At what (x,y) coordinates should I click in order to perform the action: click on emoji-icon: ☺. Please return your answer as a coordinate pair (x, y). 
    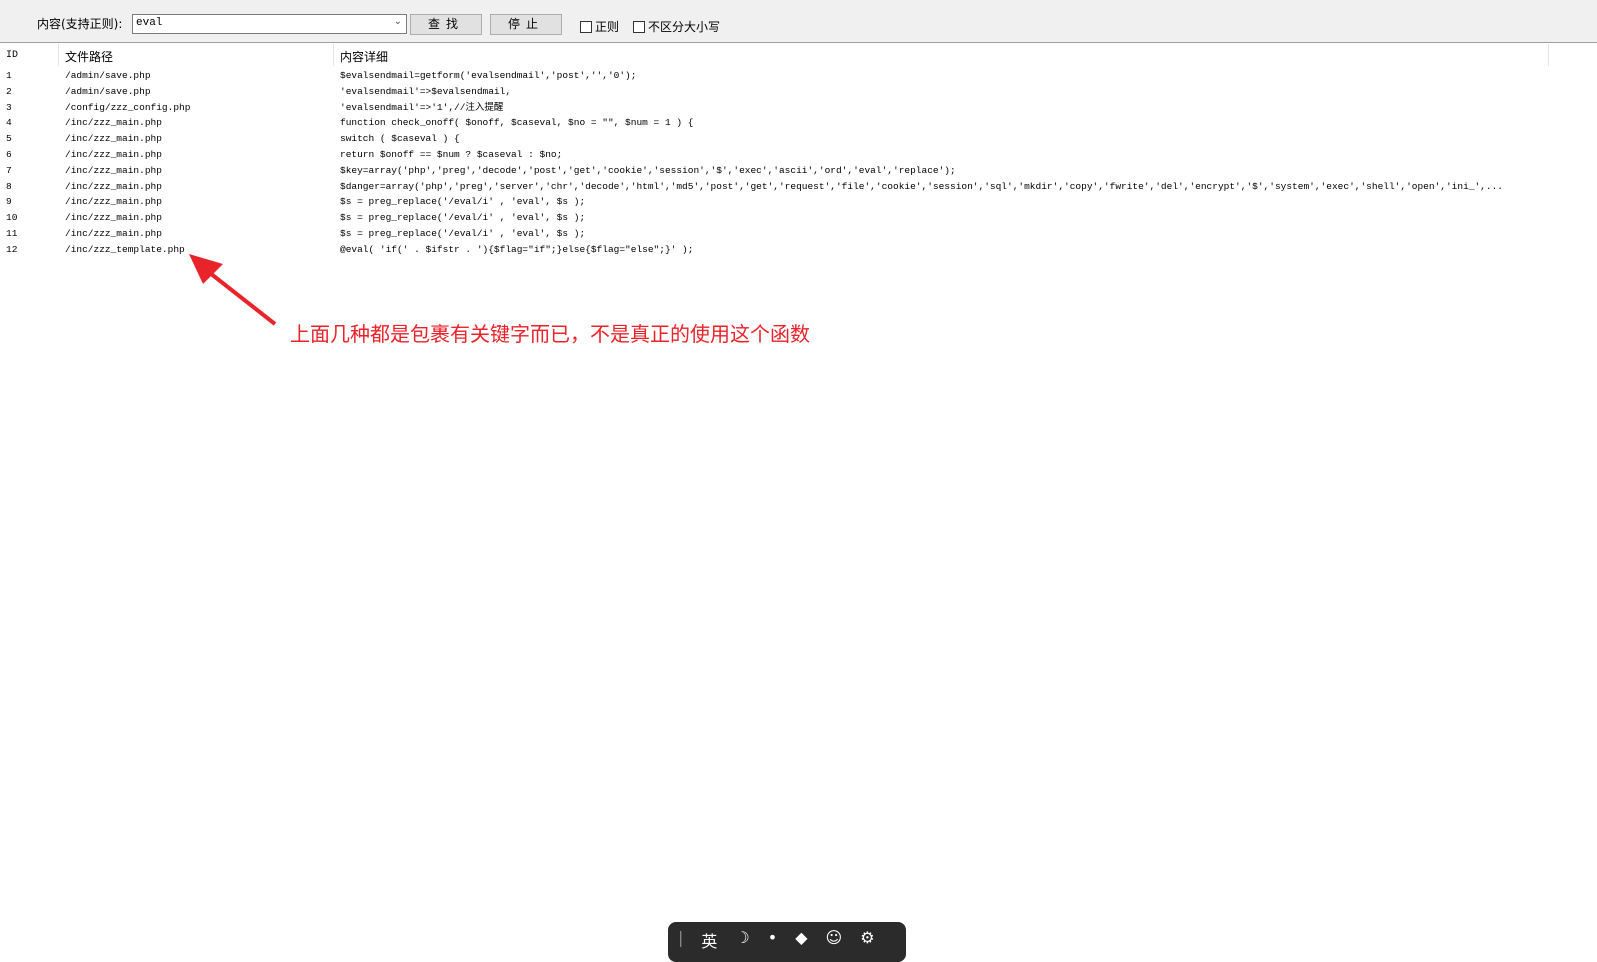
    Looking at the image, I should click on (834, 942).